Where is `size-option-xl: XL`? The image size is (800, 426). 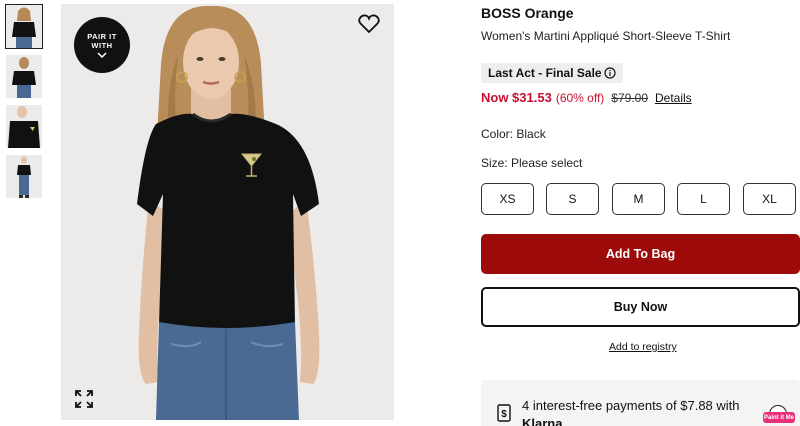 size-option-xl: XL is located at coordinates (769, 199).